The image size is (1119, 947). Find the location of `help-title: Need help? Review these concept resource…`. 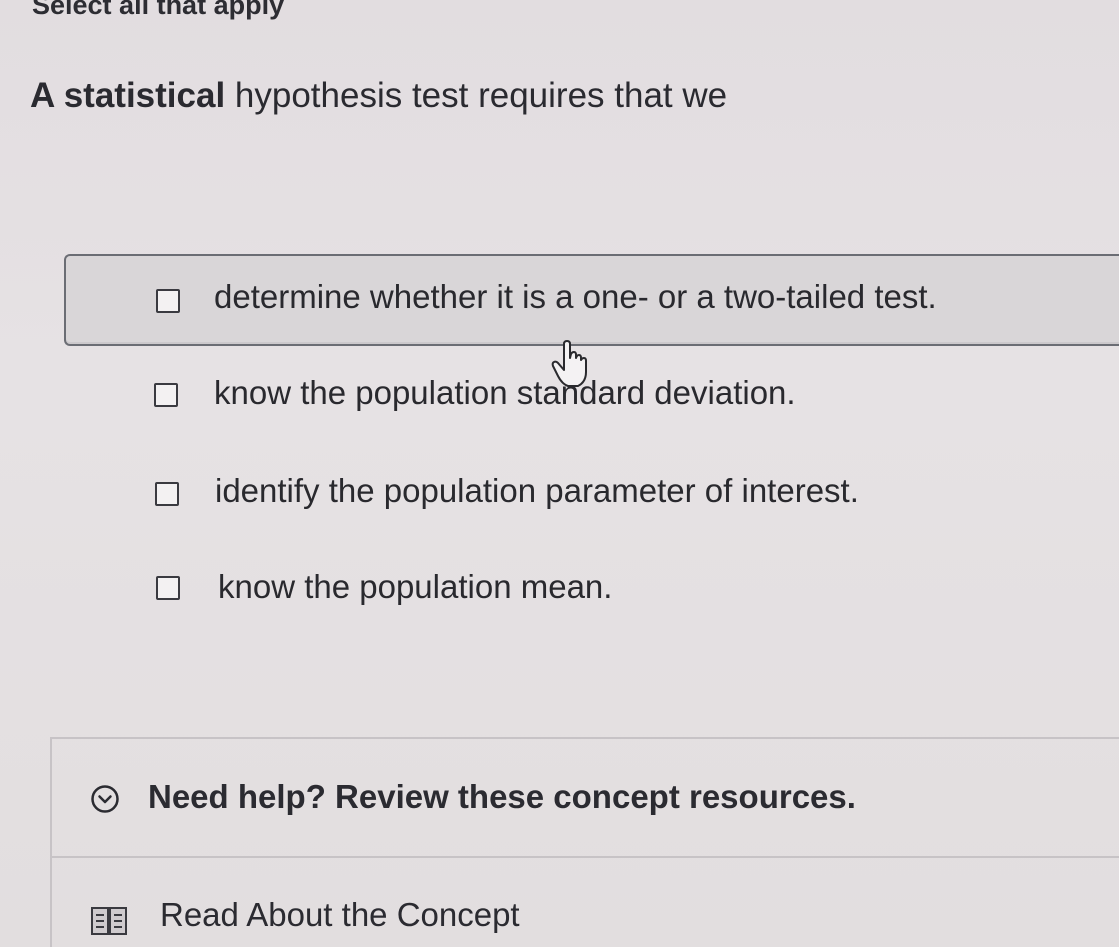

help-title: Need help? Review these concept resource… is located at coordinates (502, 796).